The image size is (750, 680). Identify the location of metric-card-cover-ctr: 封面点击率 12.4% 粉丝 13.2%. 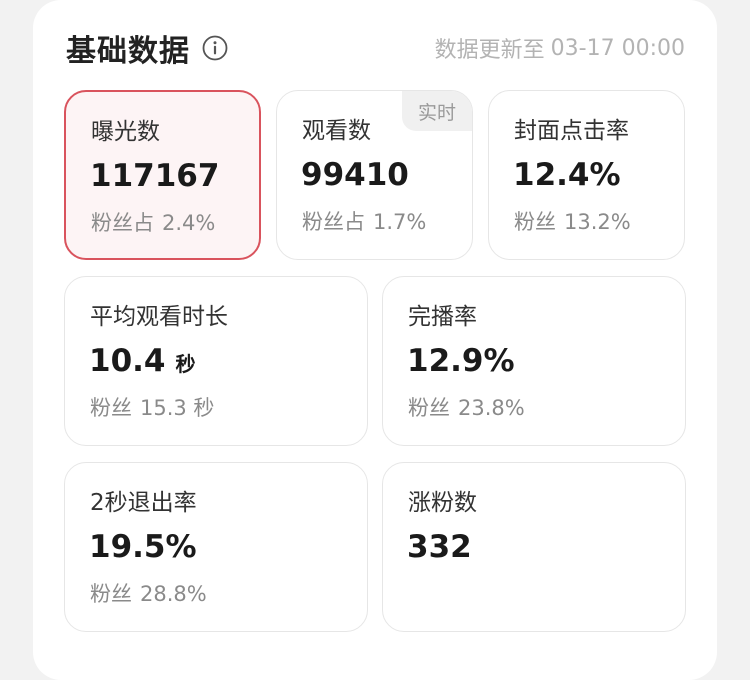
(586, 175).